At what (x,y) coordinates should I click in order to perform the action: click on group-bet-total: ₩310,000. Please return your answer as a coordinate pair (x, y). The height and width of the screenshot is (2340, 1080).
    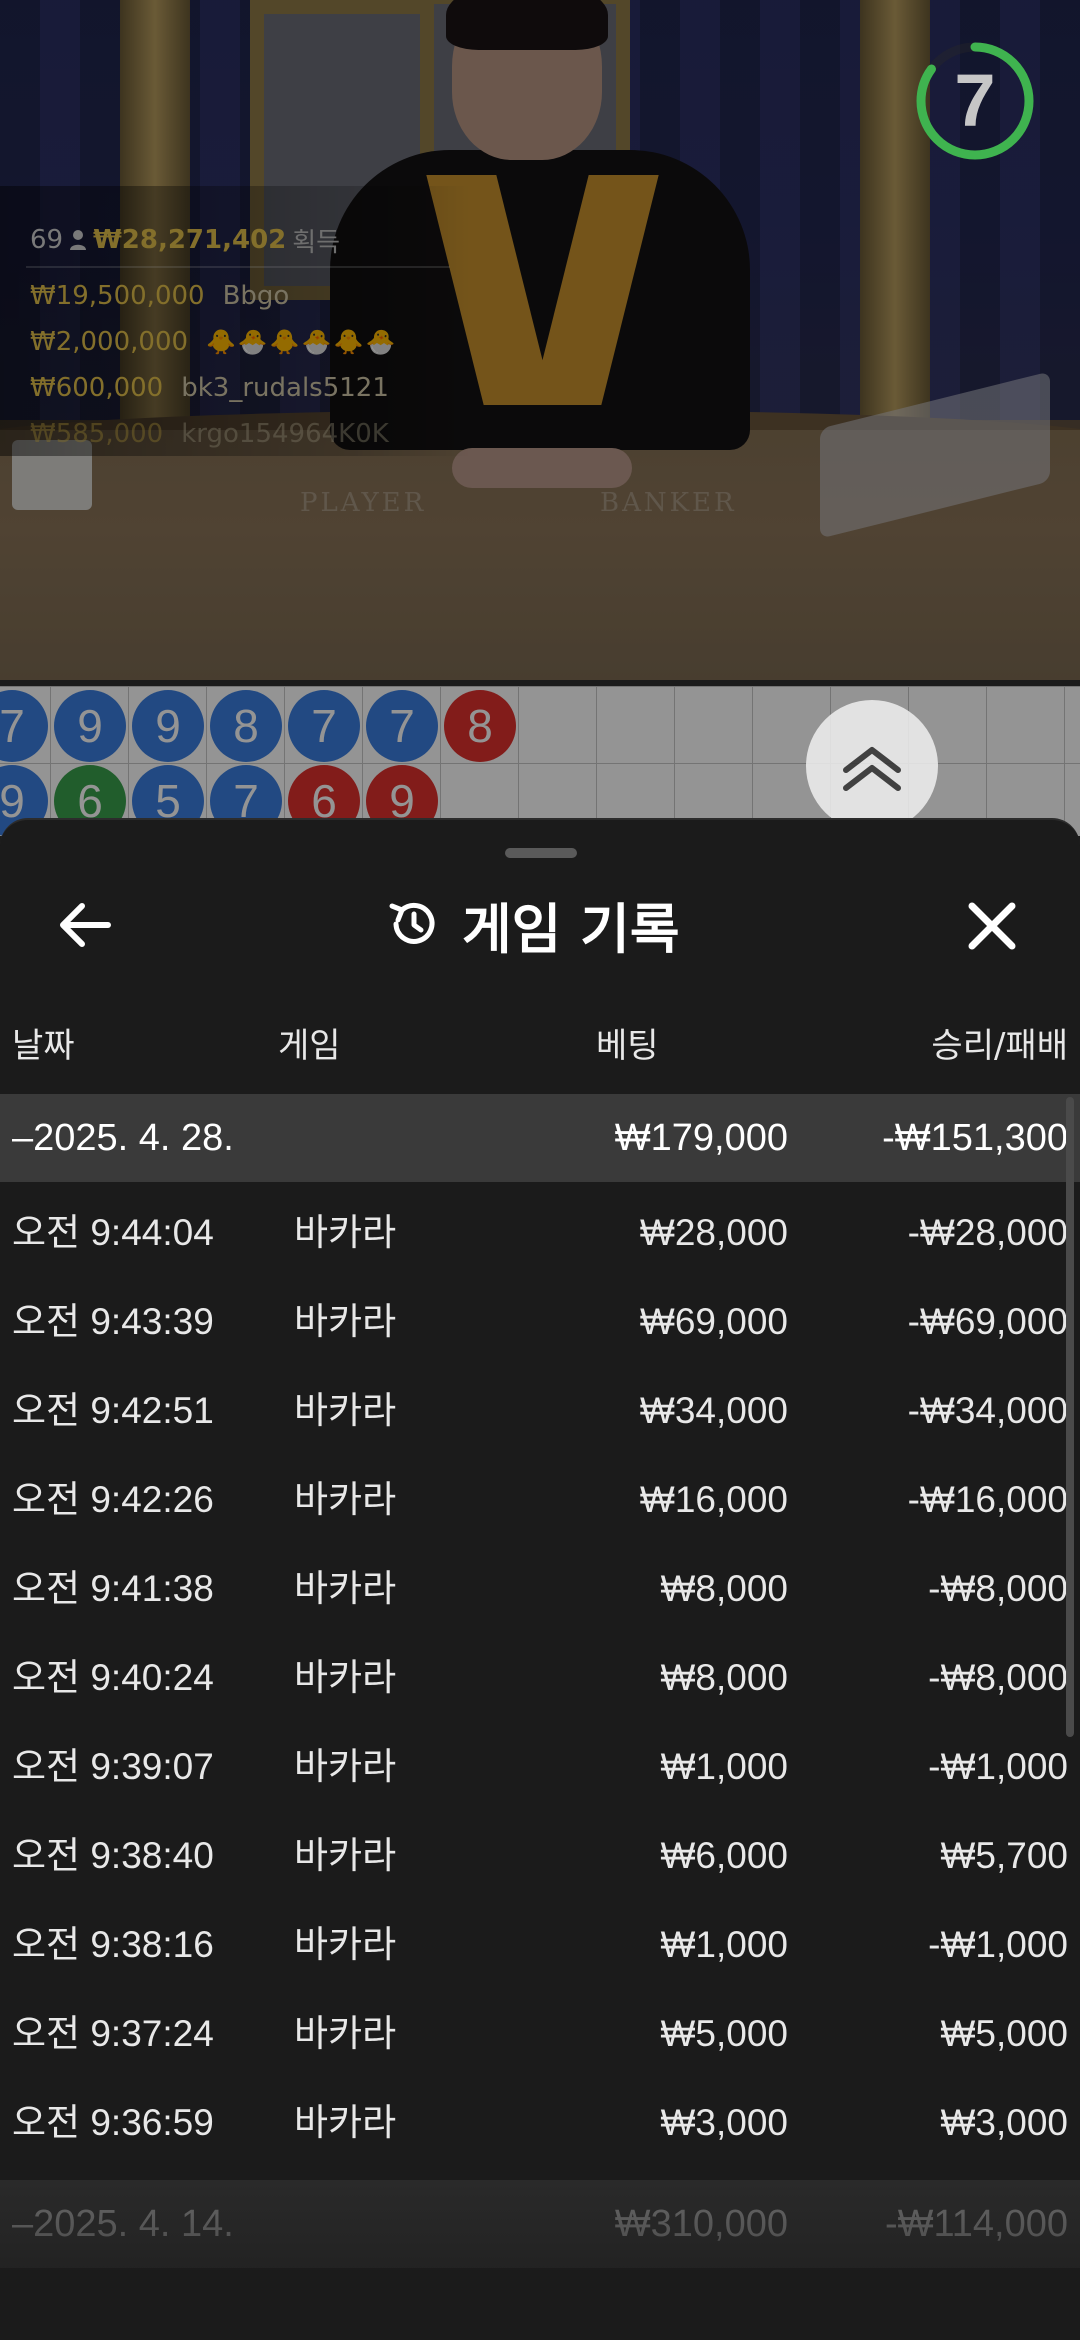
    Looking at the image, I should click on (701, 2224).